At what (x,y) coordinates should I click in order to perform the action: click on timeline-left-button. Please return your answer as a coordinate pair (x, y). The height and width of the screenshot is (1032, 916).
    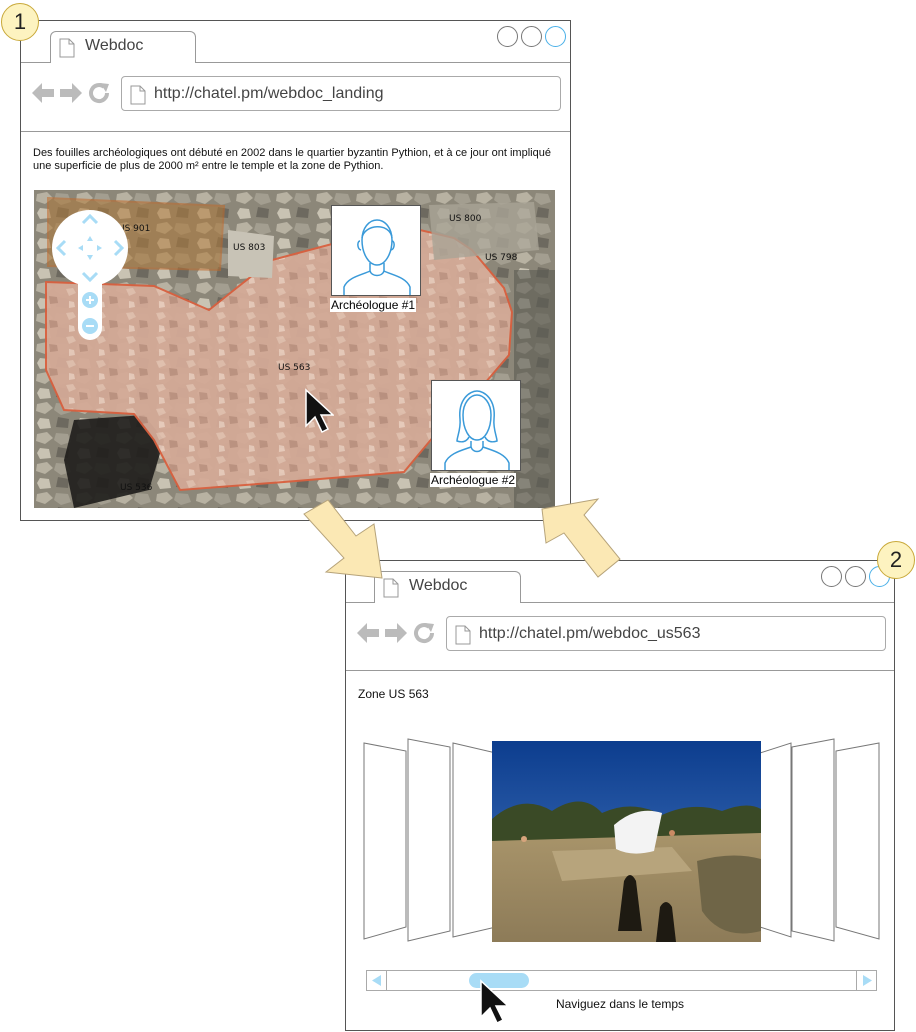
    Looking at the image, I should click on (377, 980).